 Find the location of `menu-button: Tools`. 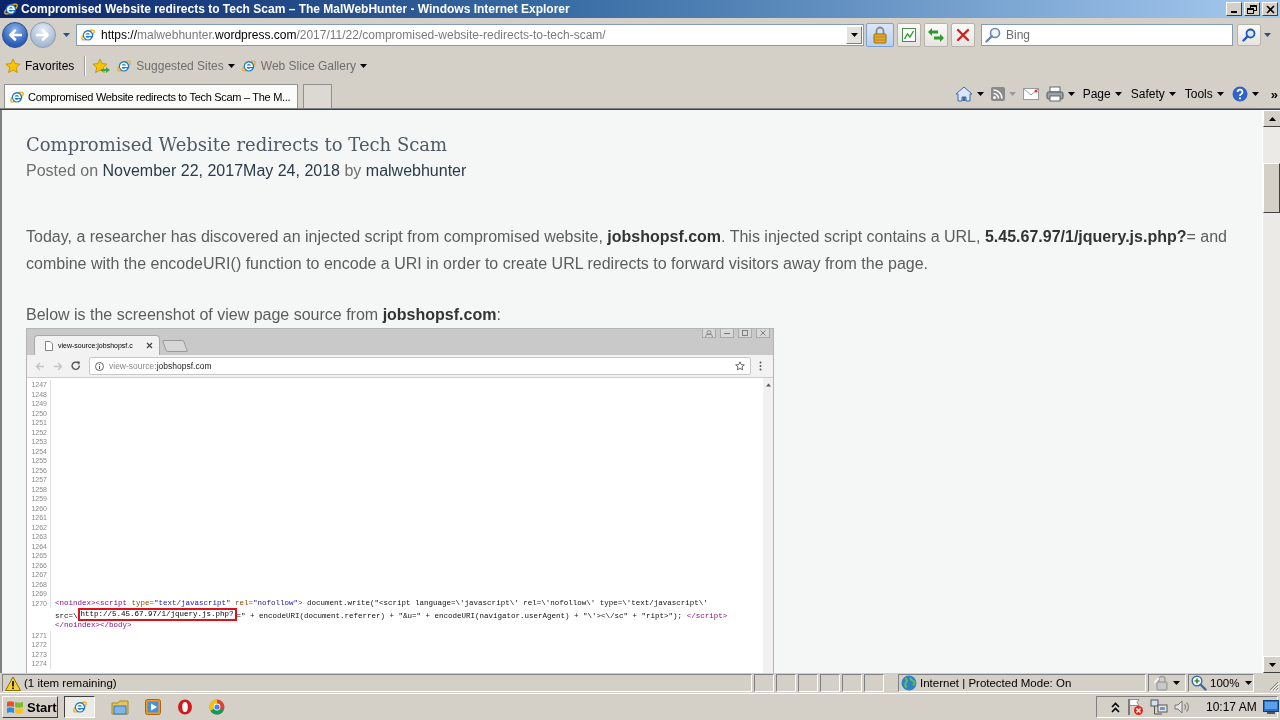

menu-button: Tools is located at coordinates (1204, 94).